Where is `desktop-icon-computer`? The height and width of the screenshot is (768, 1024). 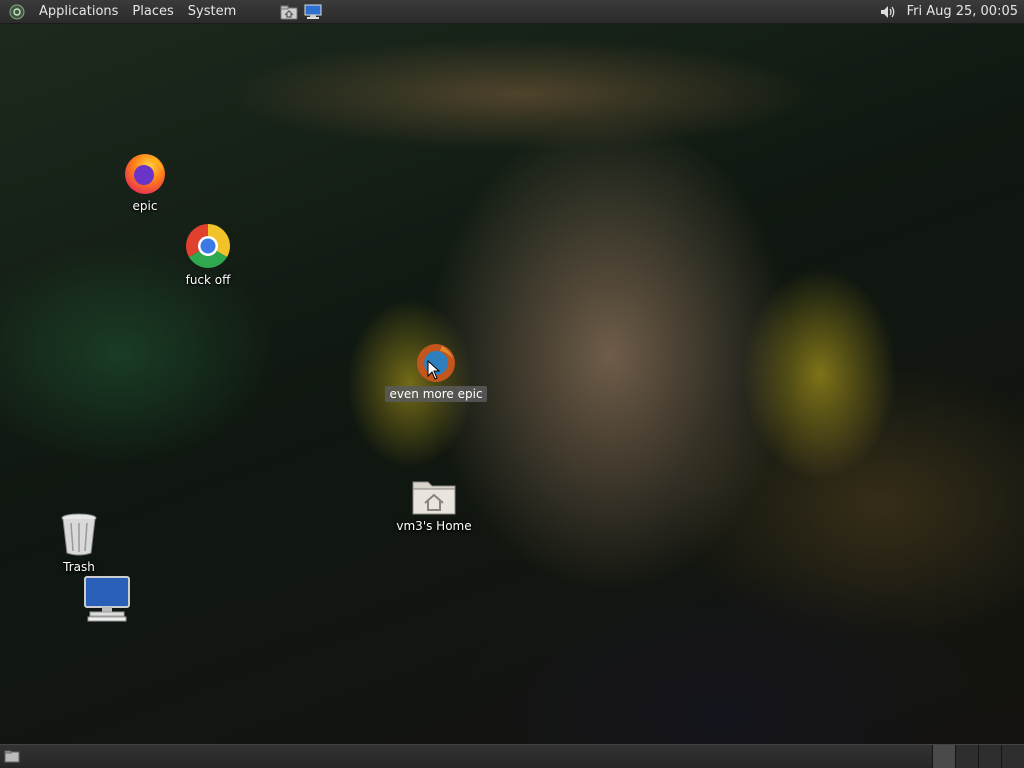 desktop-icon-computer is located at coordinates (107, 599).